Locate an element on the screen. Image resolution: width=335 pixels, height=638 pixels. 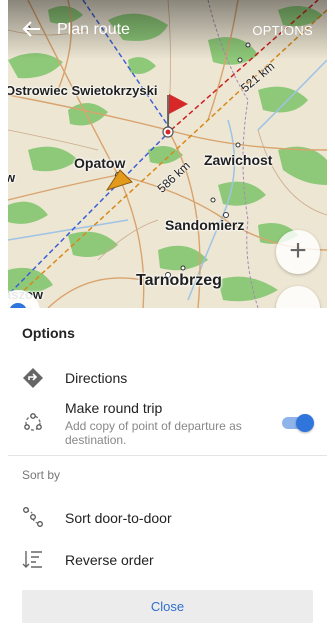
sort-by-label: Sort by is located at coordinates (41, 475).